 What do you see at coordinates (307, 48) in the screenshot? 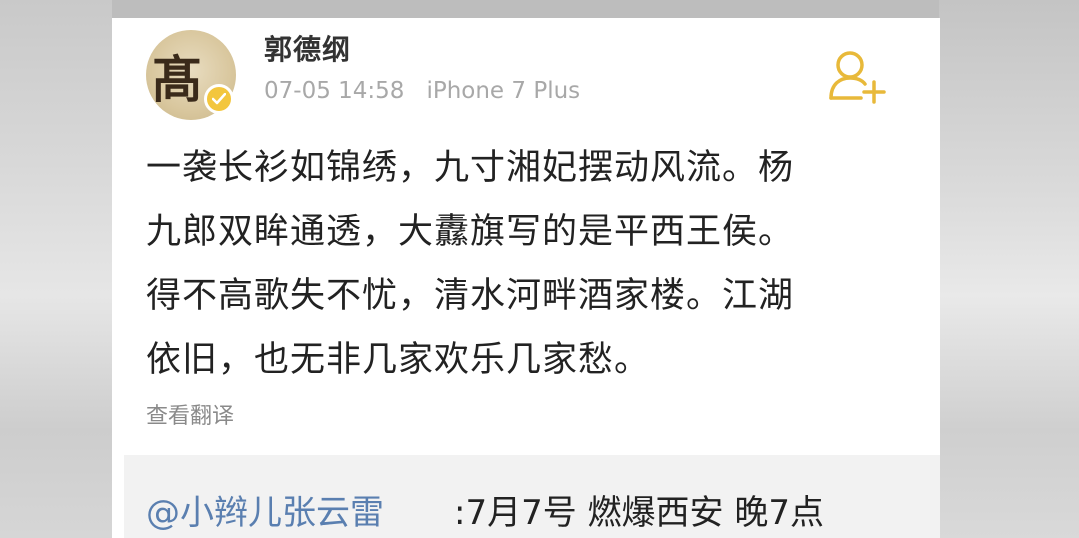
I see `username: 郭德纲` at bounding box center [307, 48].